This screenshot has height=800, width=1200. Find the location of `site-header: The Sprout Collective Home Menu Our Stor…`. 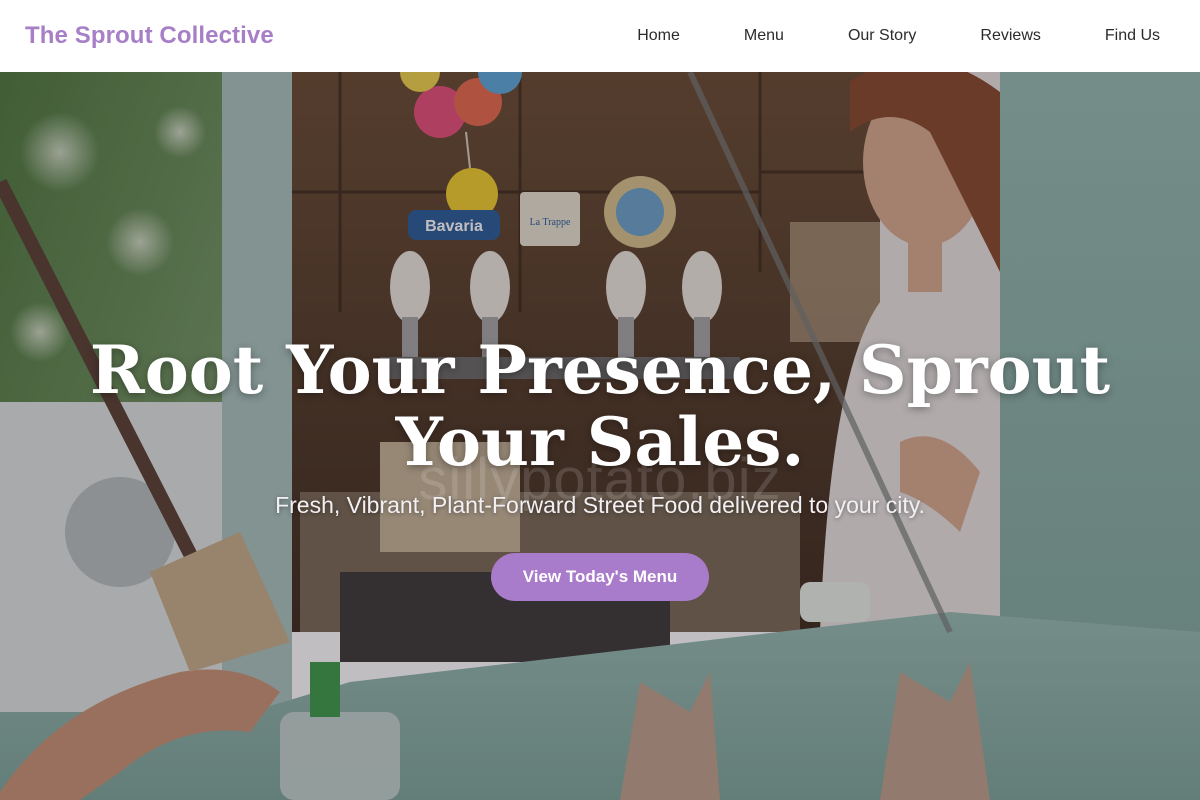

site-header: The Sprout Collective Home Menu Our Stor… is located at coordinates (600, 36).